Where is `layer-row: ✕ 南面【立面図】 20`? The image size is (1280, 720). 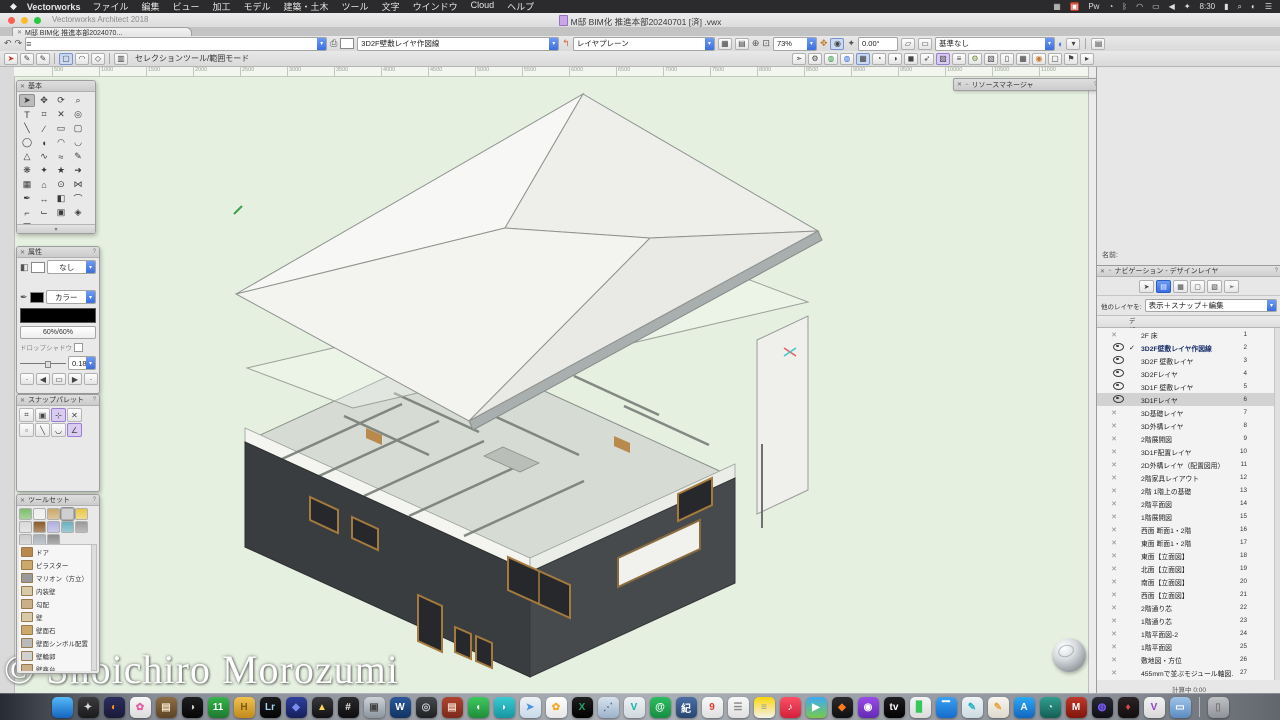
layer-row: ✕ 南面【立面図】 20 is located at coordinates (1186, 581).